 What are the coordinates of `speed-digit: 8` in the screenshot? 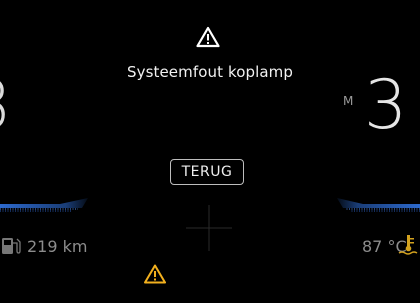 It's located at (5, 106).